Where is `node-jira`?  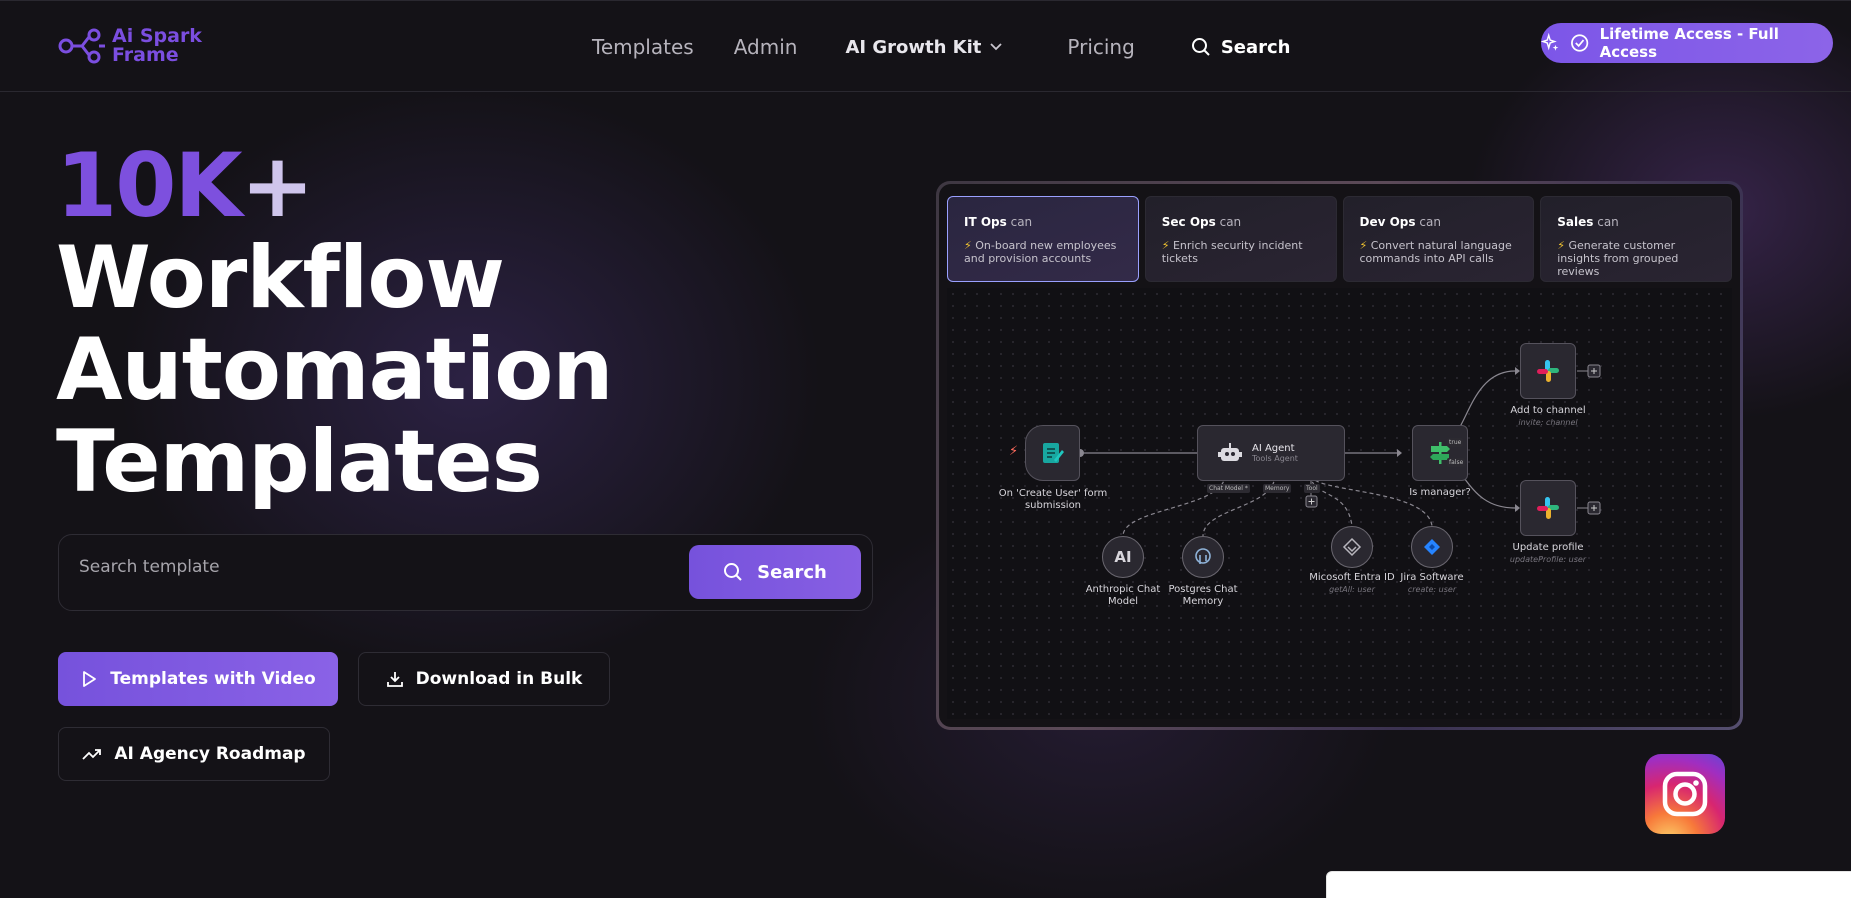
node-jira is located at coordinates (1432, 547).